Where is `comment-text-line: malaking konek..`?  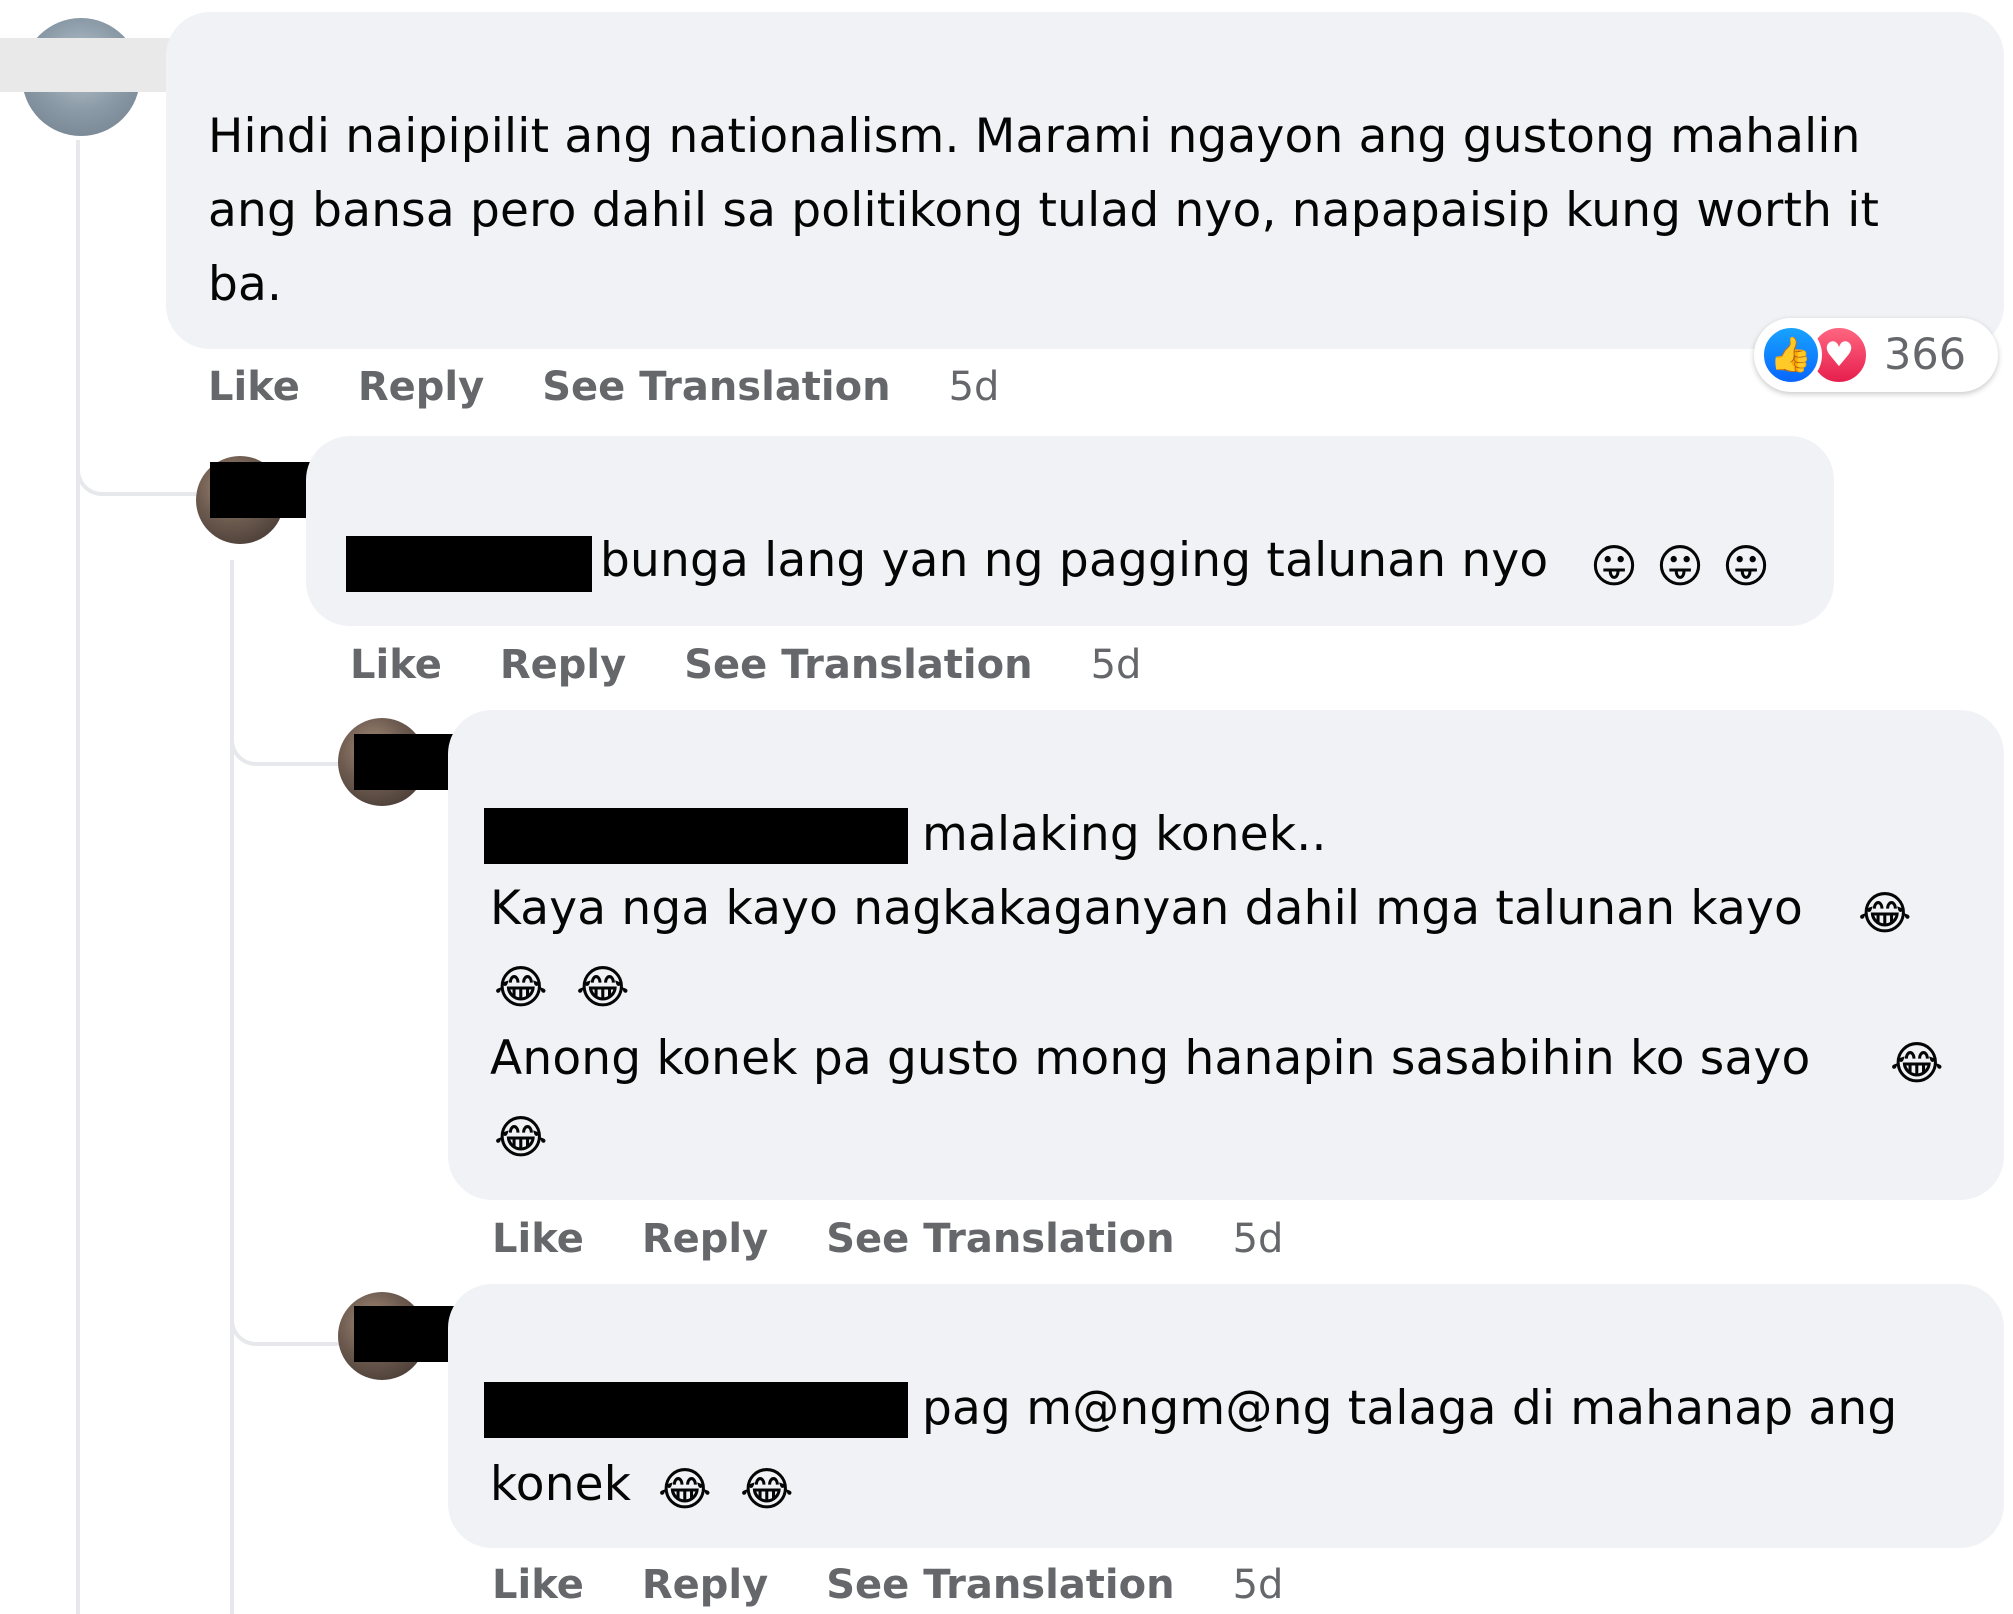 comment-text-line: malaking konek.. is located at coordinates (1124, 834).